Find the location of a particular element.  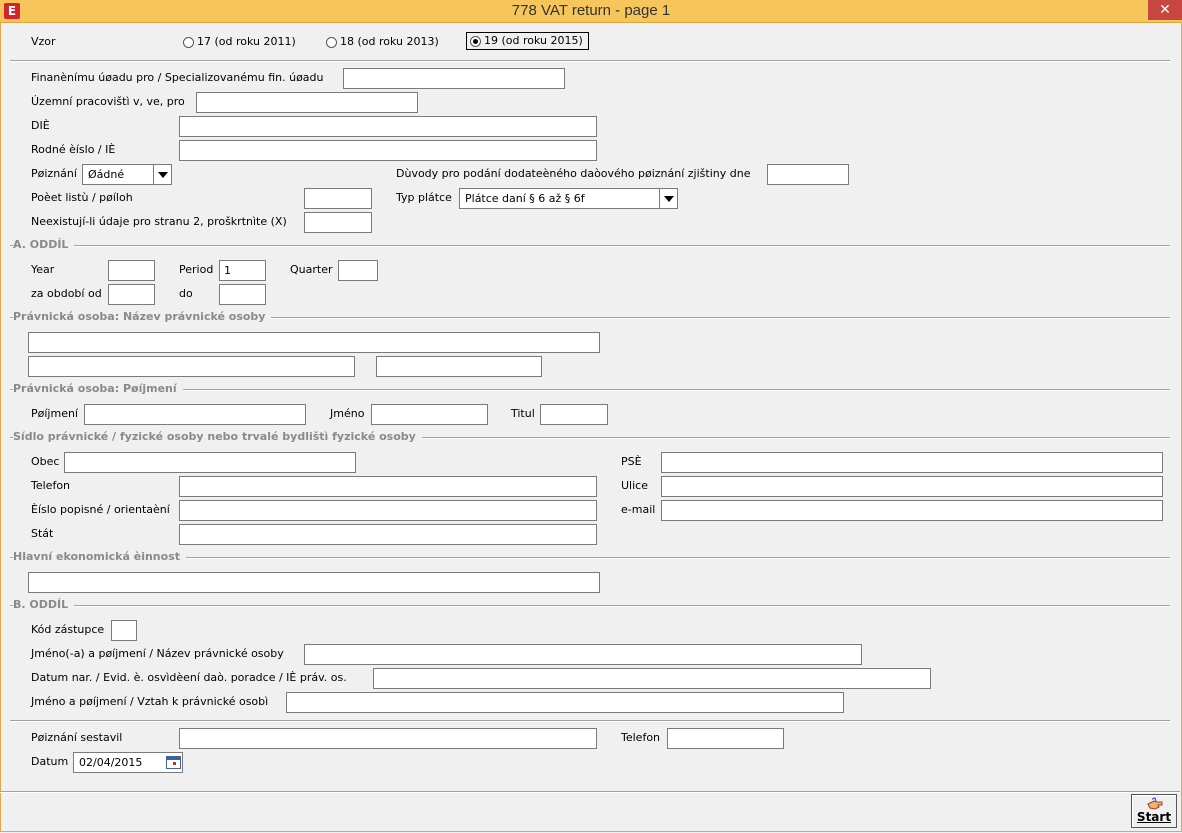

obdobi-do-input is located at coordinates (242, 294).